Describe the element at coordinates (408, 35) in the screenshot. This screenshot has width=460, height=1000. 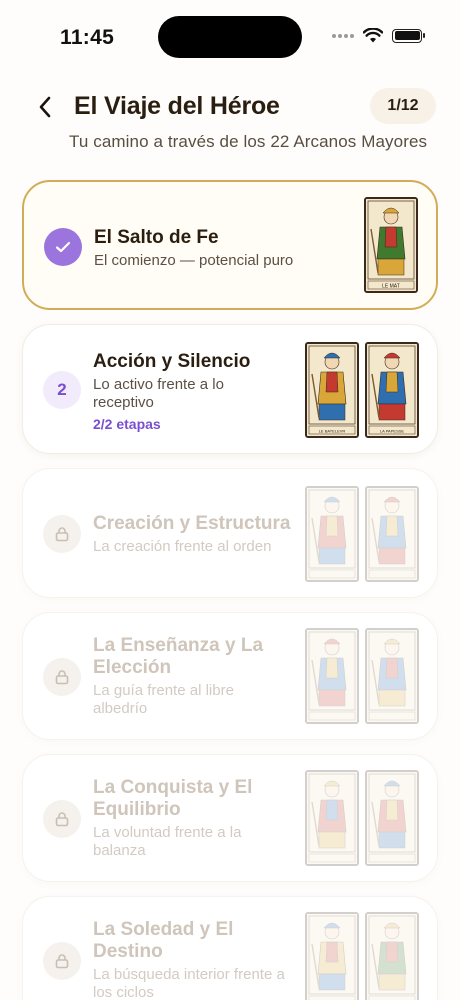
I see `battery-icon` at that location.